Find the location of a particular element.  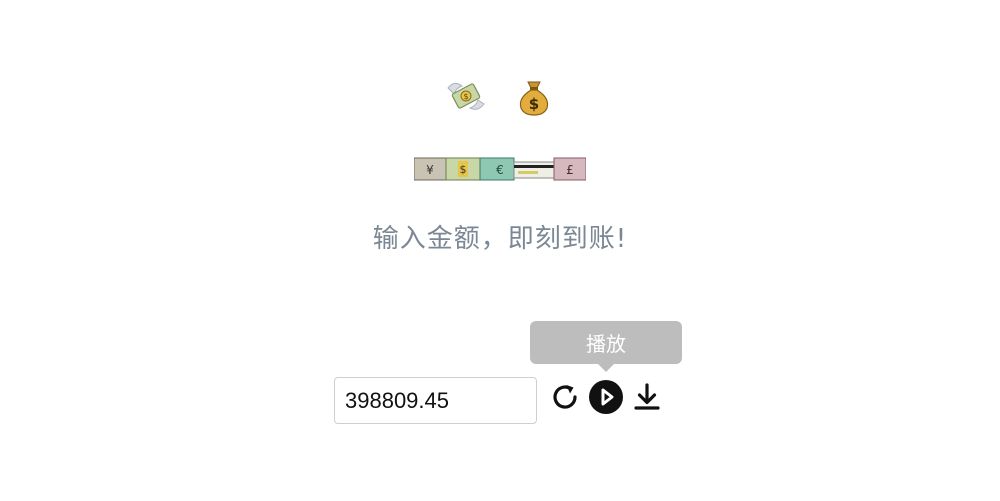

play-icon is located at coordinates (606, 397).